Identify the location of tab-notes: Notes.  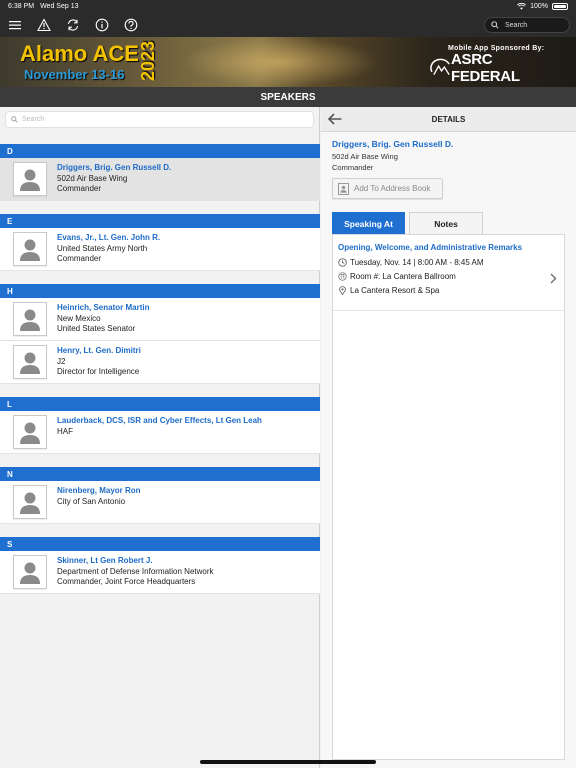
(446, 223).